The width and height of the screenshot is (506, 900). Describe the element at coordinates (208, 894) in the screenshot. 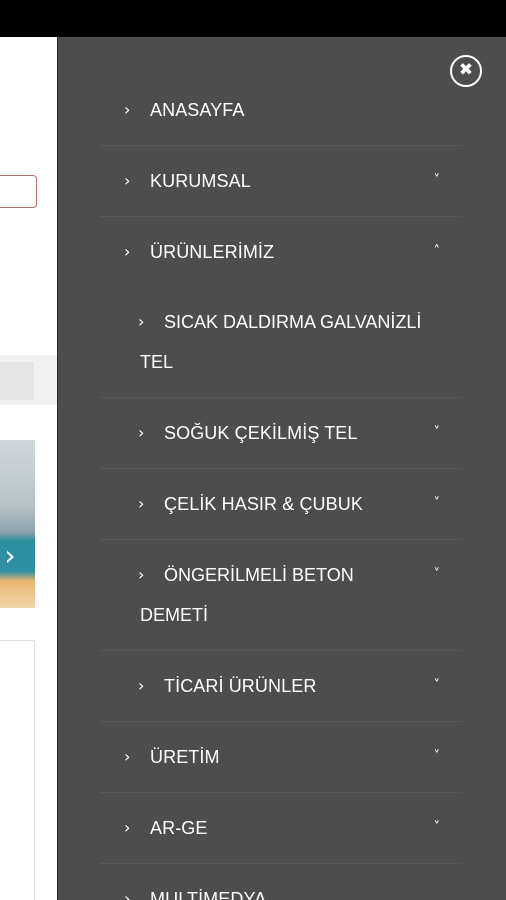

I see `menu-item-label: MULTİMEDYA` at that location.